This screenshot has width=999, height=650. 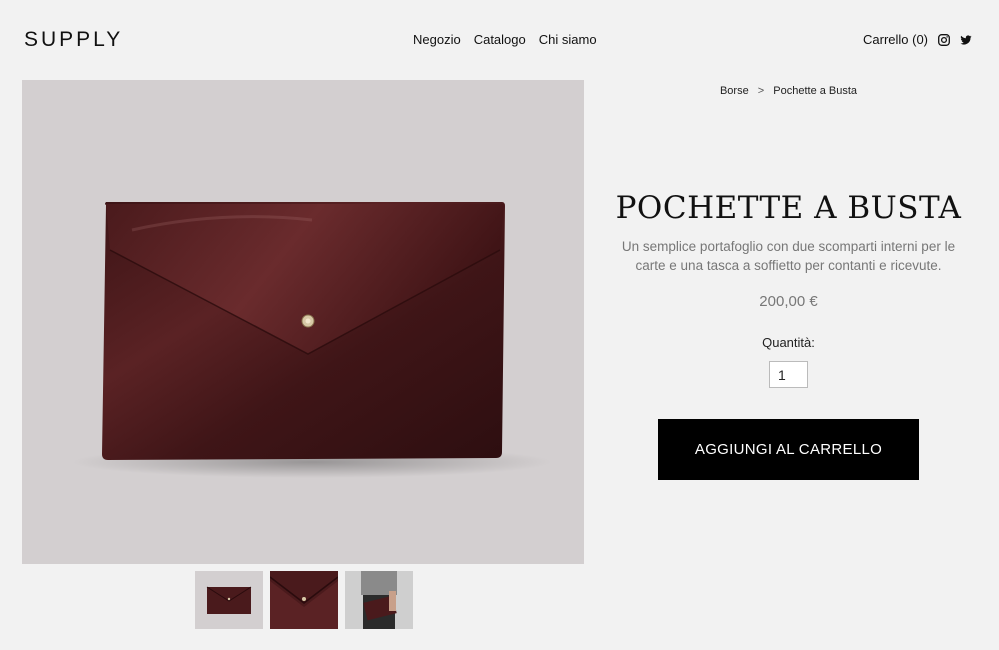 I want to click on breadcrumb: Borse > Pochette a Busta, so click(x=788, y=91).